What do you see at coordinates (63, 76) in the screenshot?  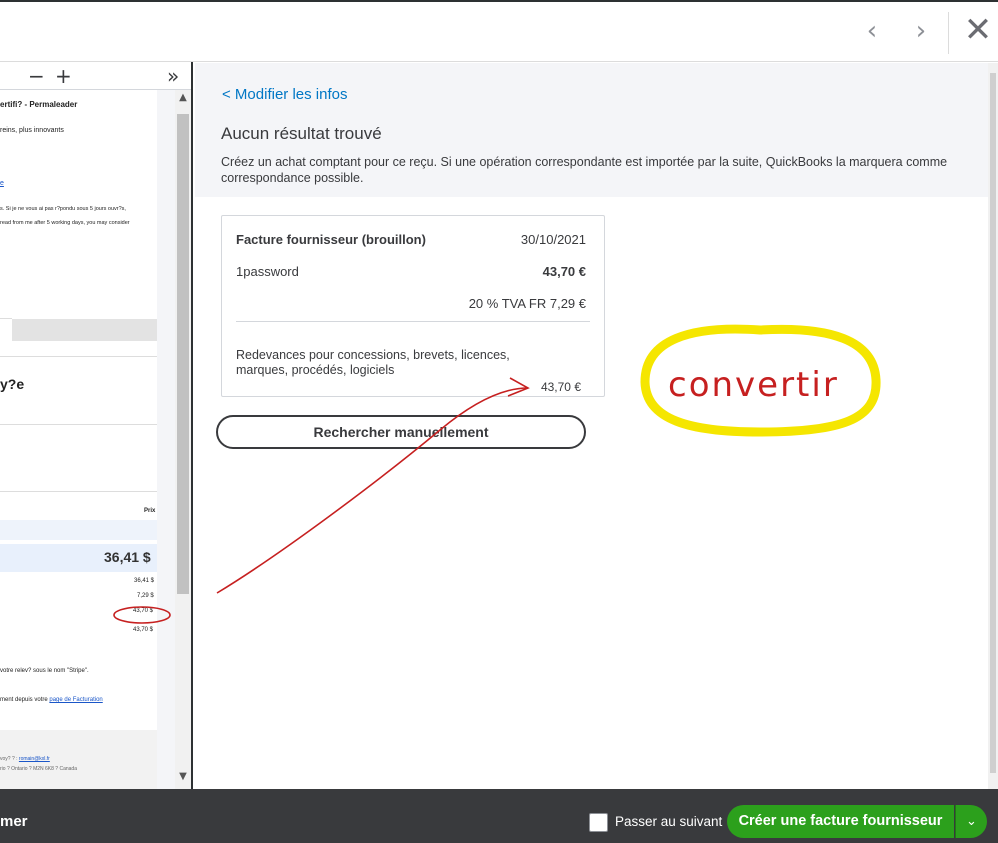 I see `zoom-in-icon: +` at bounding box center [63, 76].